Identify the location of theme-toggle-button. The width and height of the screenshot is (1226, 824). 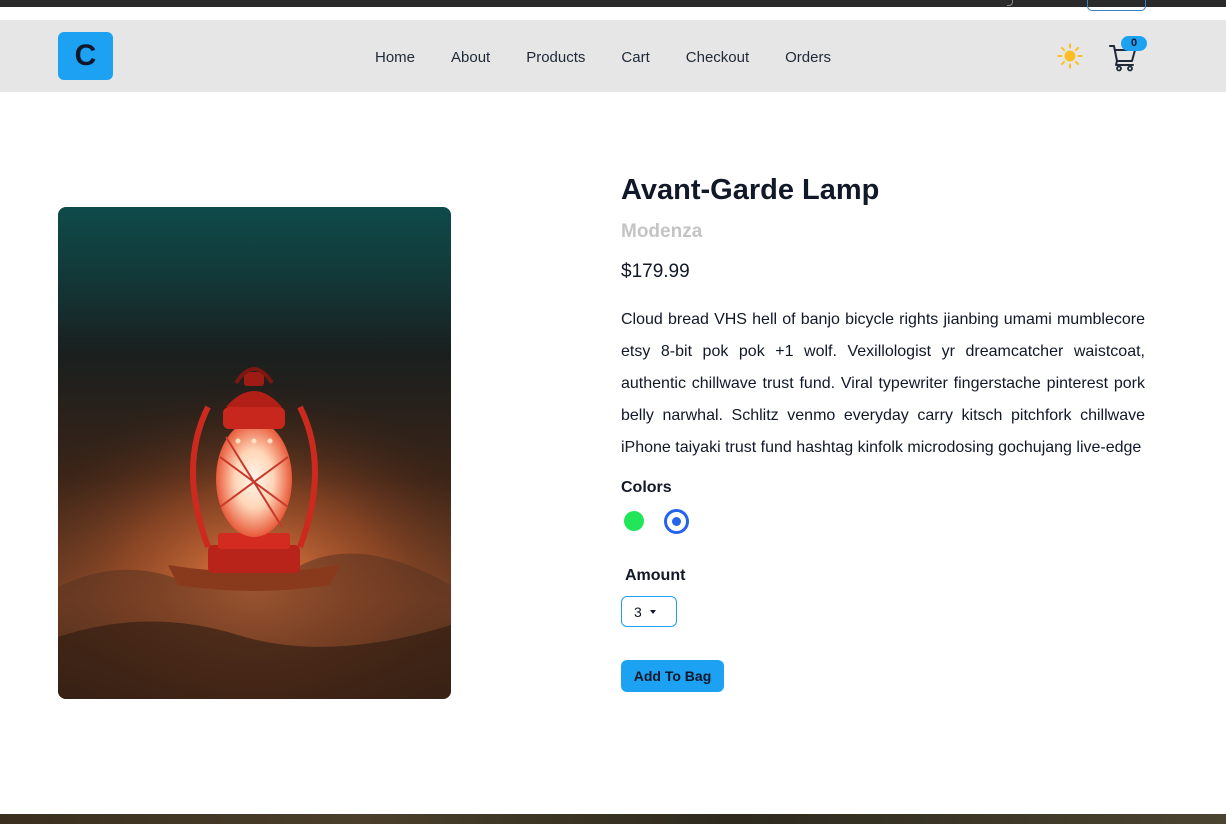
(1070, 56).